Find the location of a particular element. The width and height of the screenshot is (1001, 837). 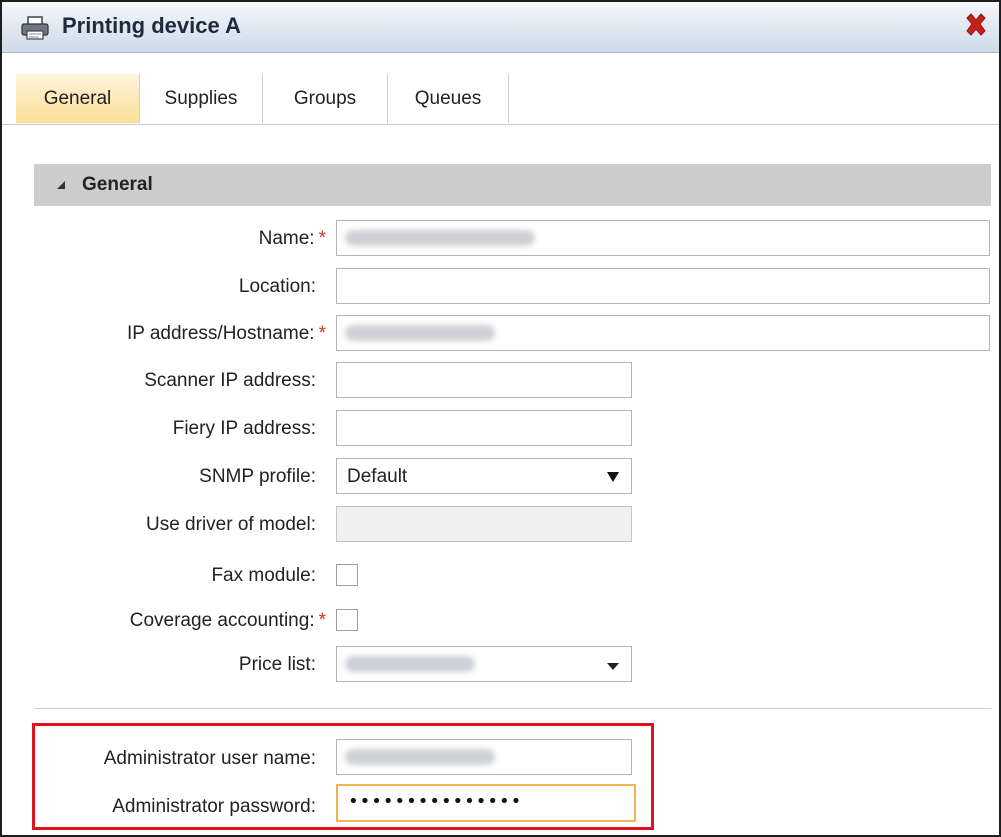

admin-password-label: Administrator password: is located at coordinates (214, 806).